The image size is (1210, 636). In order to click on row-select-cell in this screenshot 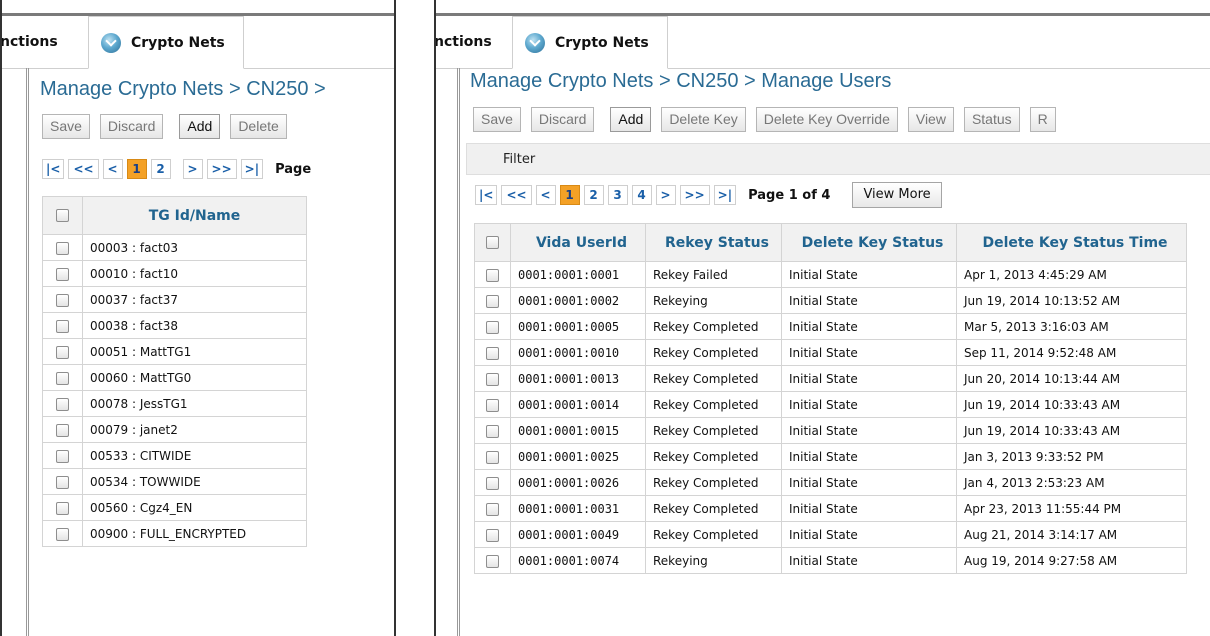, I will do `click(62, 325)`.